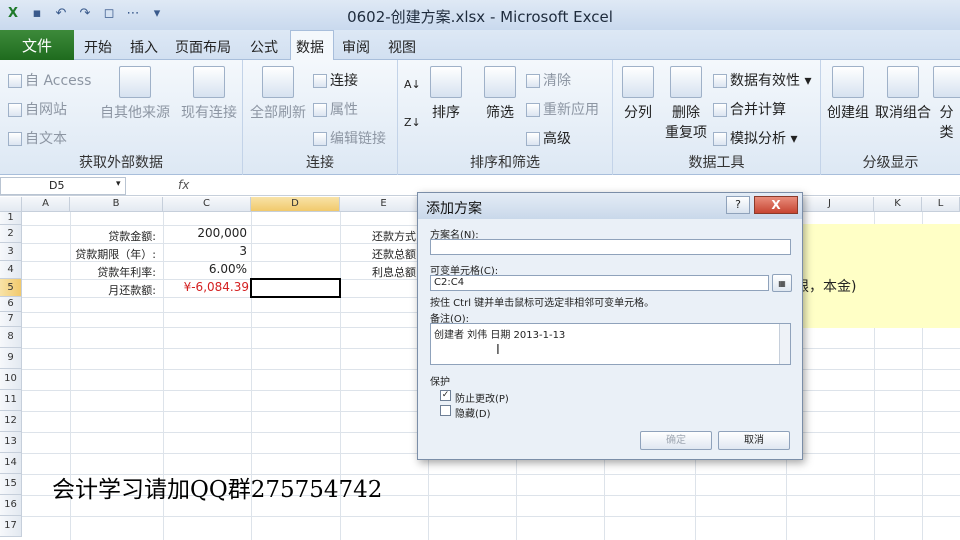 This screenshot has width=960, height=540. I want to click on sort-button: 排序, so click(446, 94).